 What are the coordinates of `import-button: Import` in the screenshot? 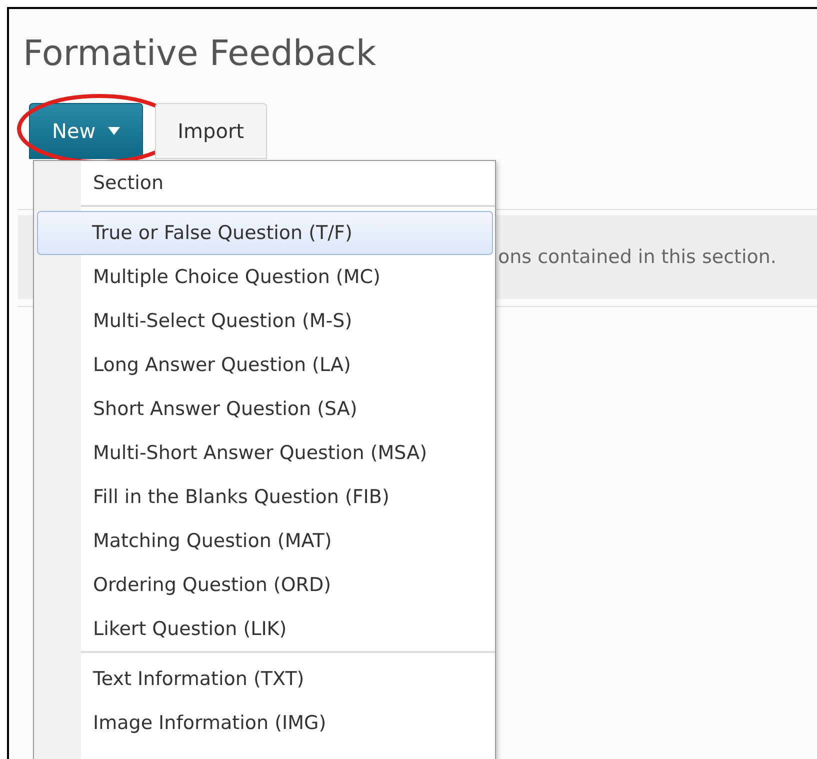 It's located at (211, 131).